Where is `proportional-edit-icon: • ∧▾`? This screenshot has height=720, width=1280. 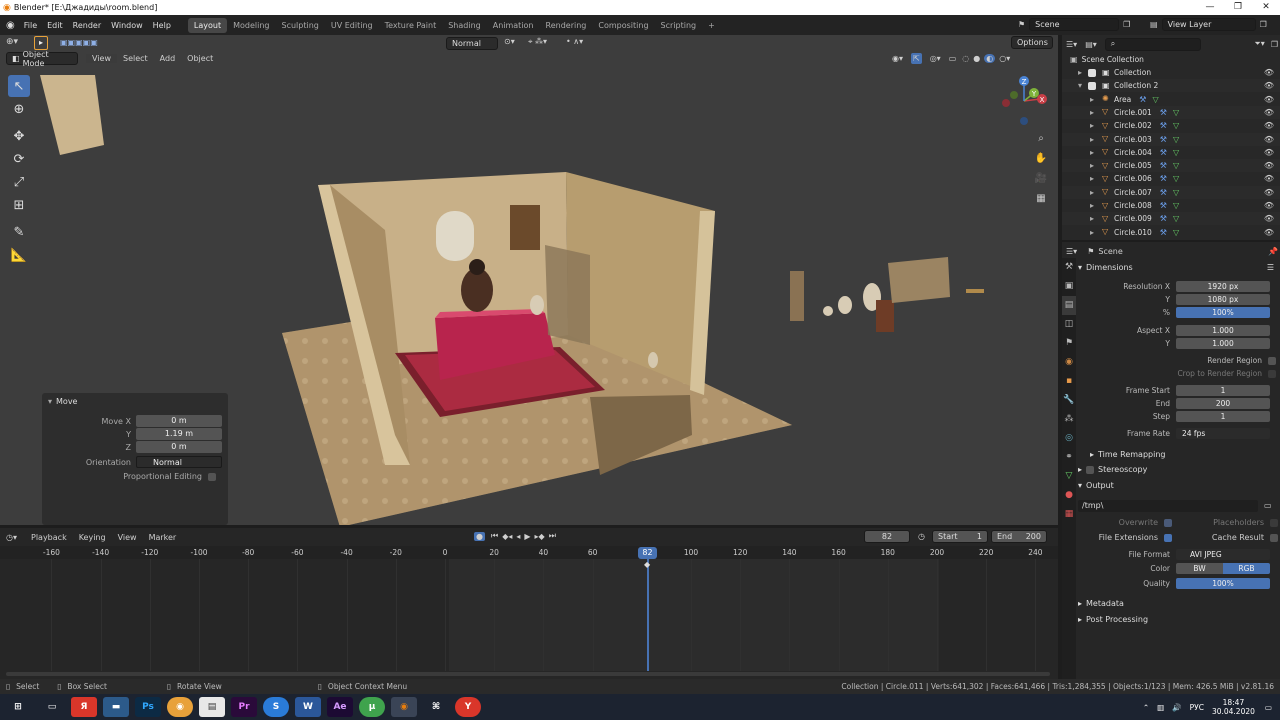 proportional-edit-icon: • ∧▾ is located at coordinates (574, 41).